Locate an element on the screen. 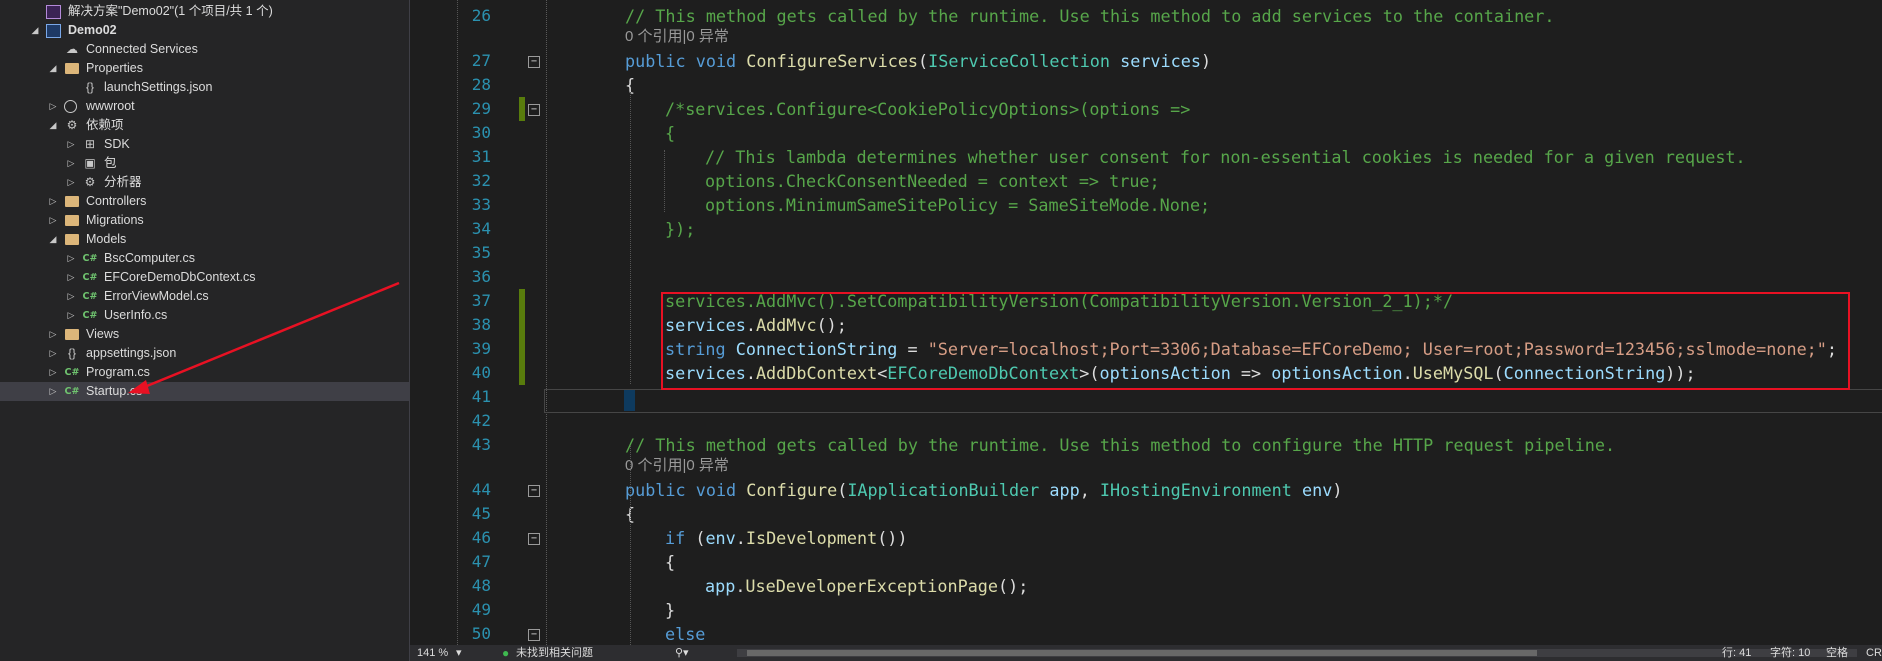 The height and width of the screenshot is (661, 1882). brush-icon: ⚲▾ is located at coordinates (682, 653).